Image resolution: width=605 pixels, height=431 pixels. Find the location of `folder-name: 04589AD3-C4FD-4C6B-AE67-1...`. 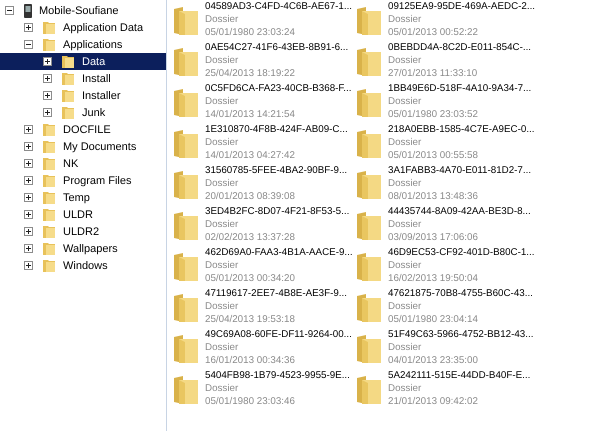

folder-name: 04589AD3-C4FD-4C6B-AE67-1... is located at coordinates (278, 6).